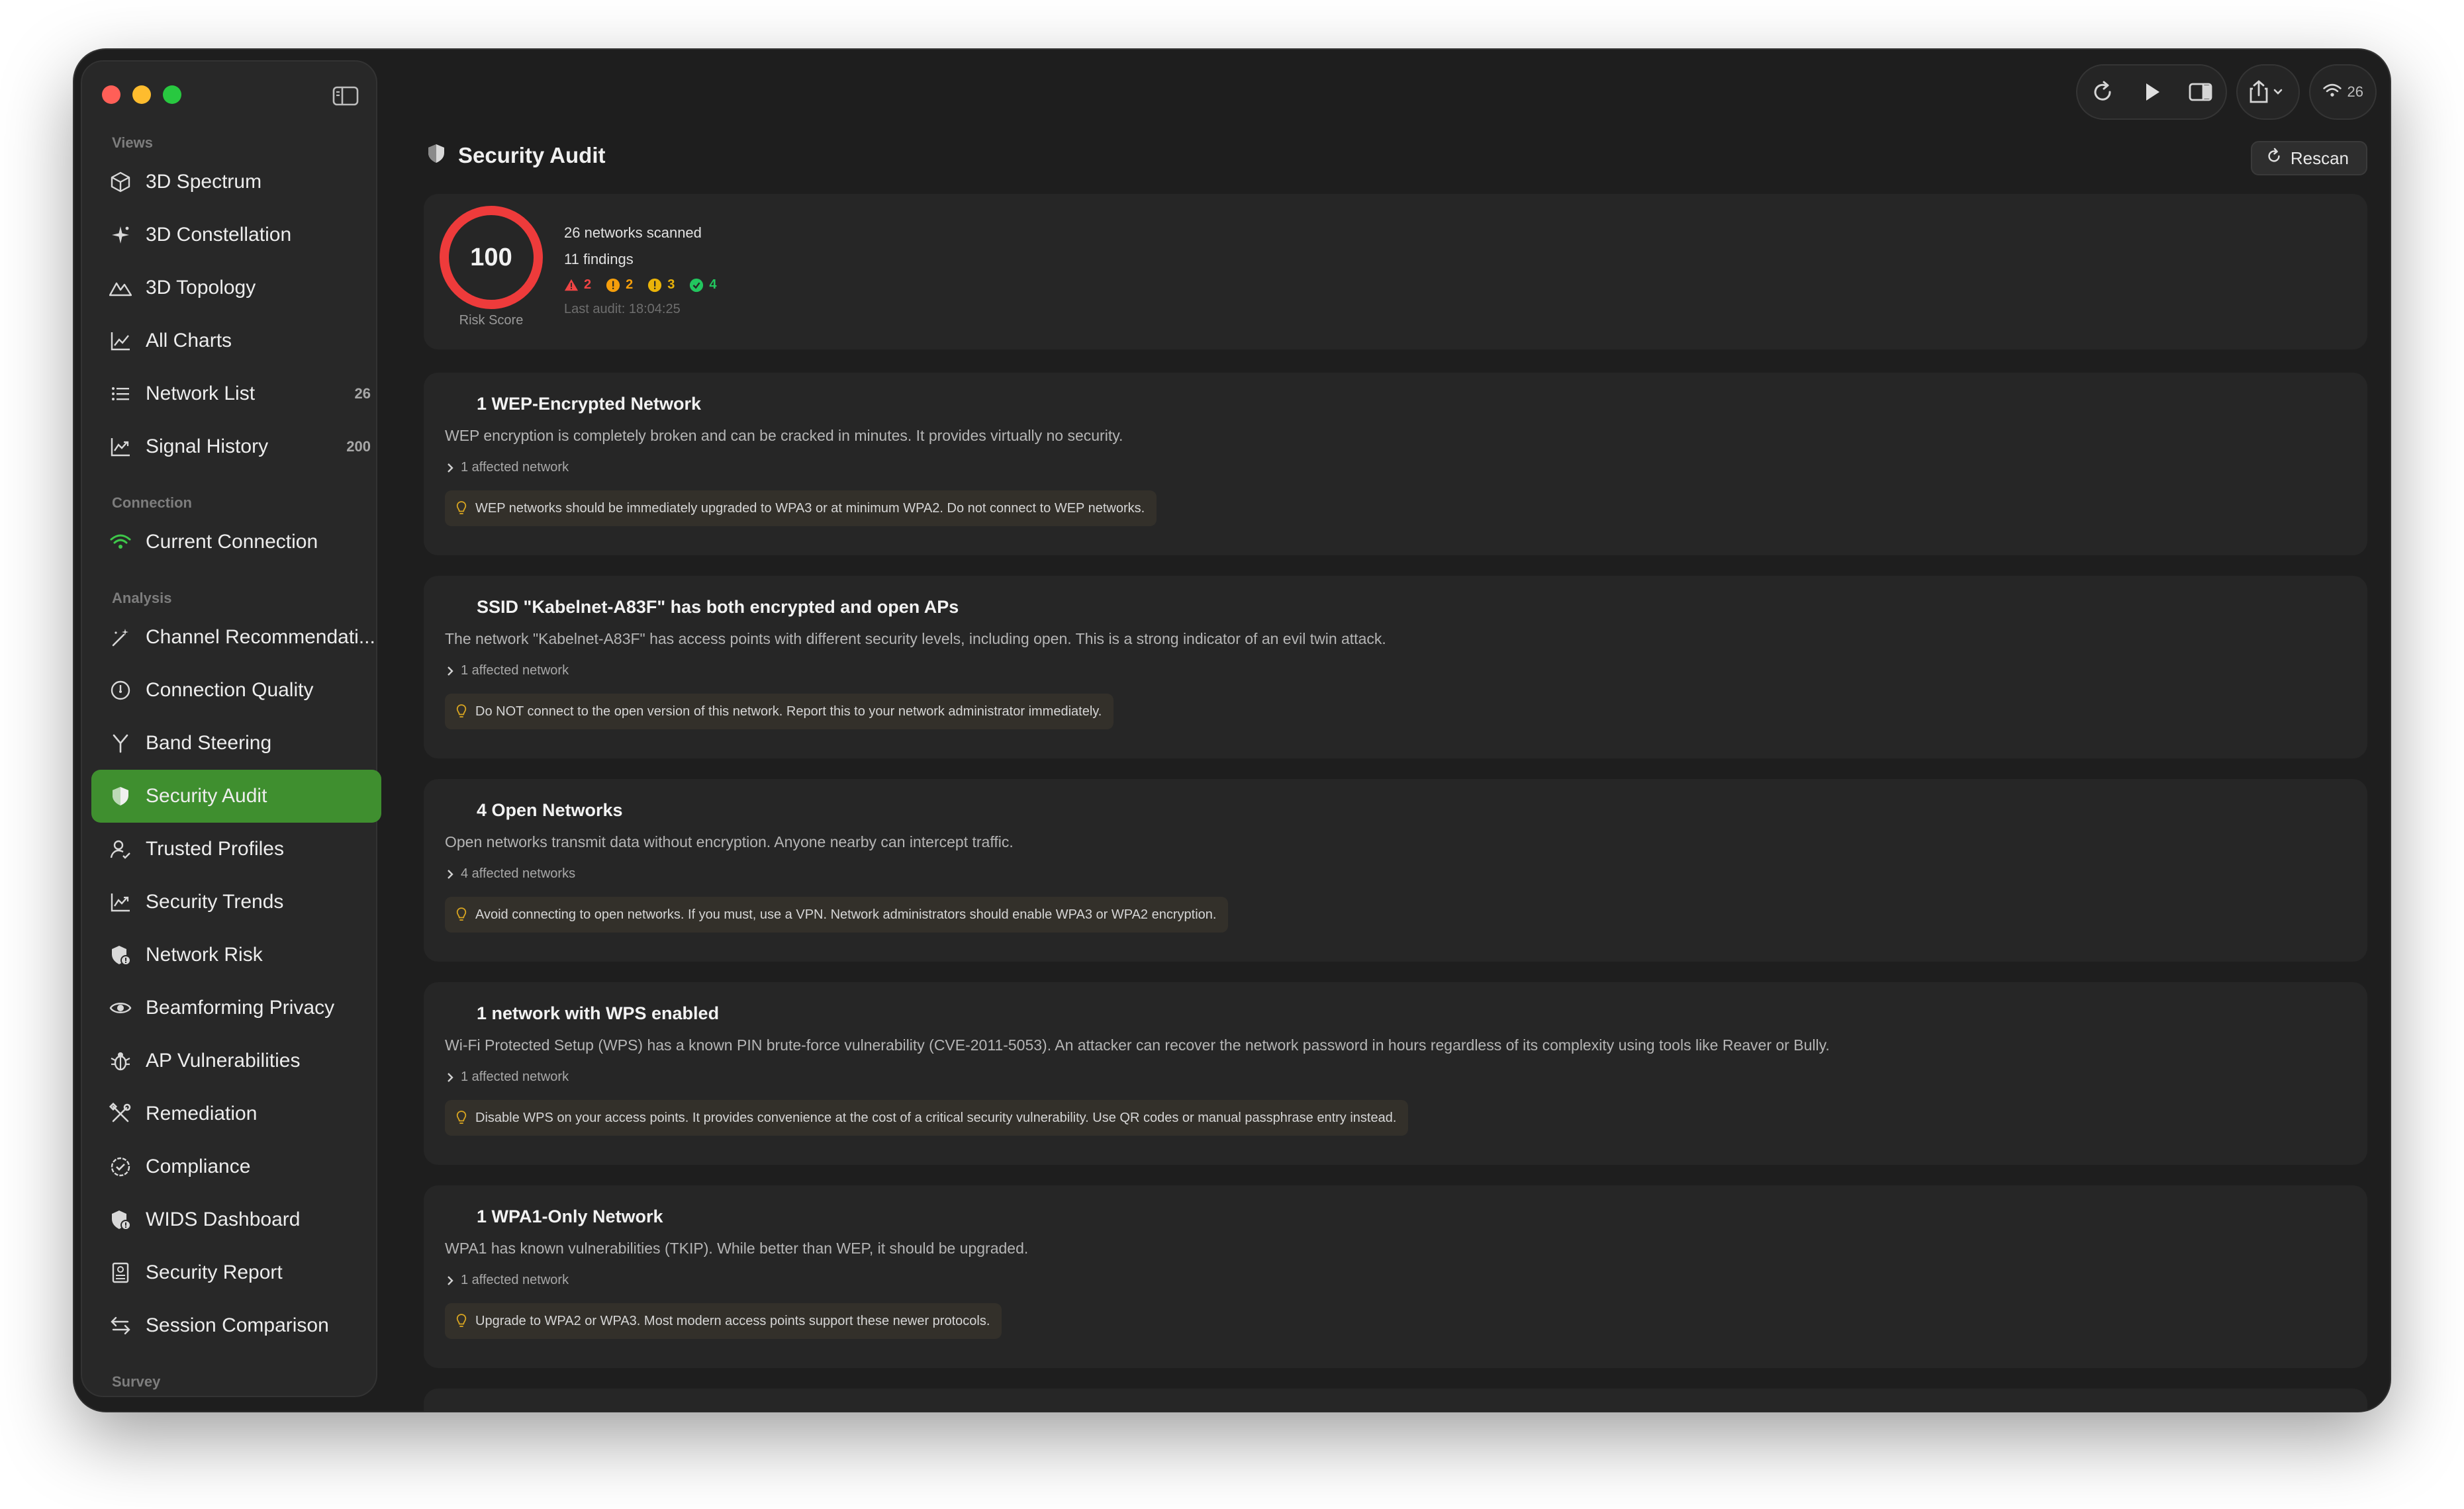  What do you see at coordinates (2201, 92) in the screenshot?
I see `inspector-toggle-icon` at bounding box center [2201, 92].